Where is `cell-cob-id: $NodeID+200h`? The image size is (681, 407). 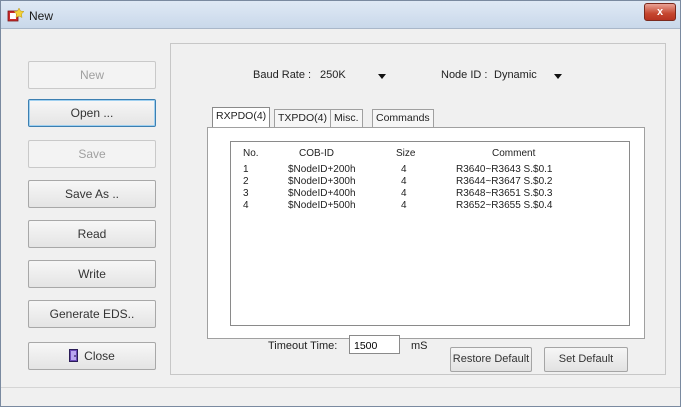 cell-cob-id: $NodeID+200h is located at coordinates (322, 169).